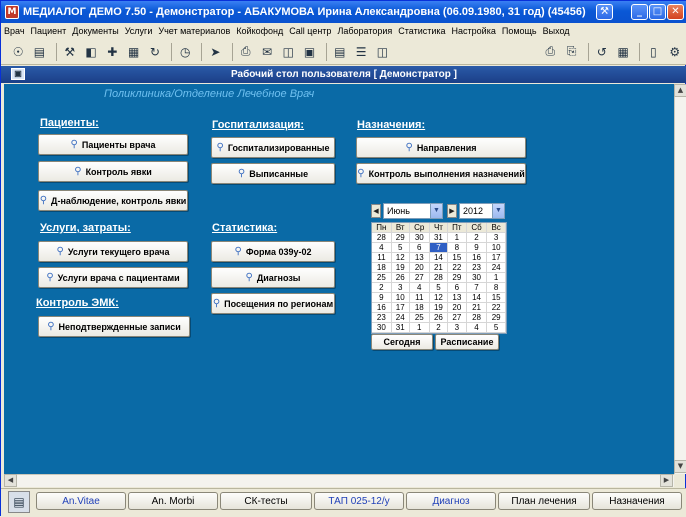 The width and height of the screenshot is (686, 517). I want to click on menu-settings: Настройка, so click(474, 31).